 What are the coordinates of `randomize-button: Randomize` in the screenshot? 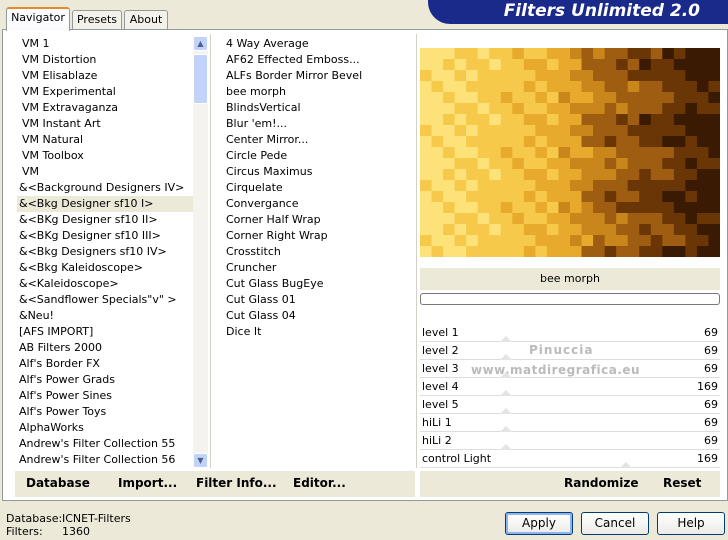 It's located at (601, 483).